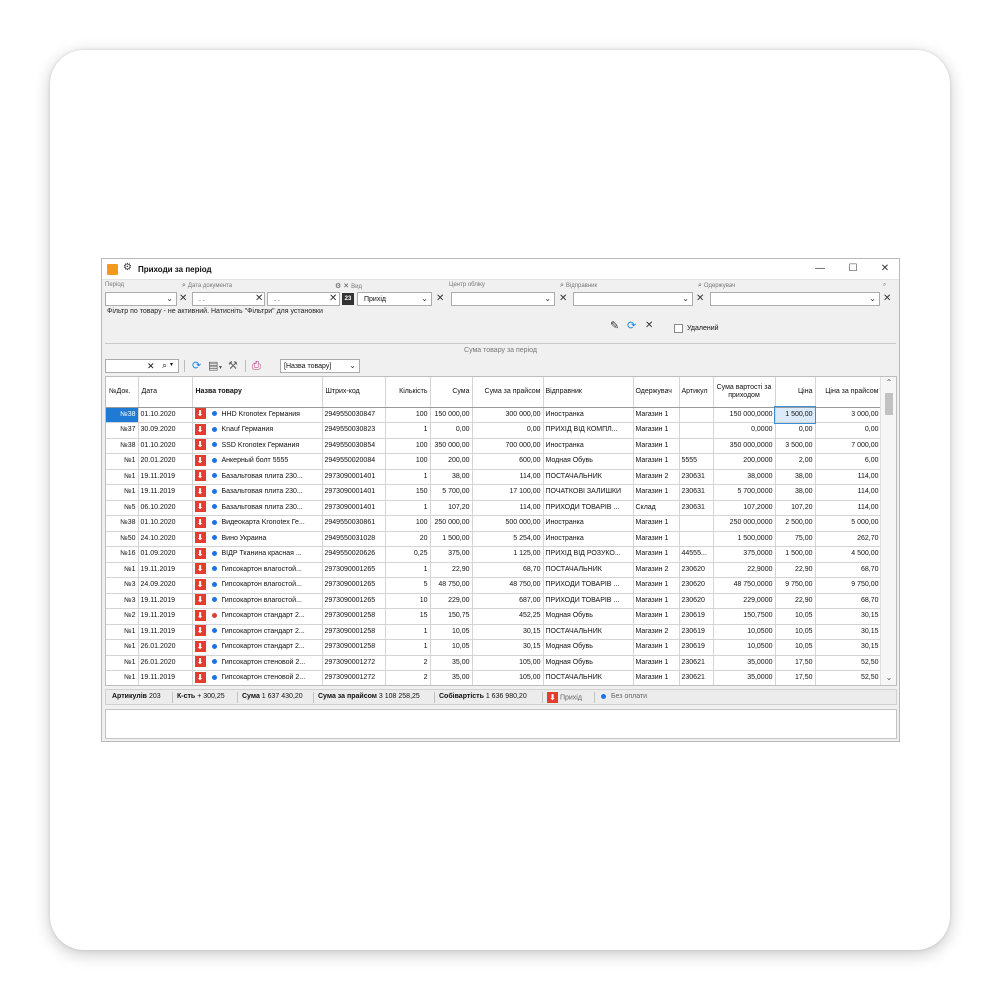 Image resolution: width=1000 pixels, height=1000 pixels. What do you see at coordinates (451, 446) in the screenshot?
I see `cell-sum: 350 000,00` at bounding box center [451, 446].